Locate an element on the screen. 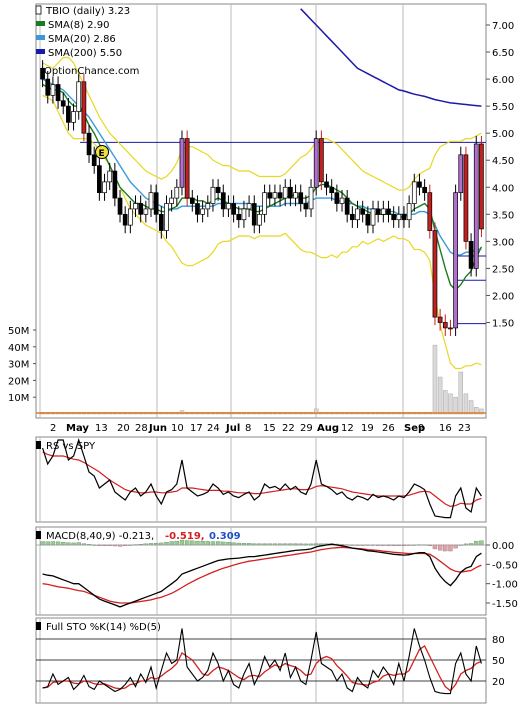  price-tick-label: 2.00 is located at coordinates (503, 296).